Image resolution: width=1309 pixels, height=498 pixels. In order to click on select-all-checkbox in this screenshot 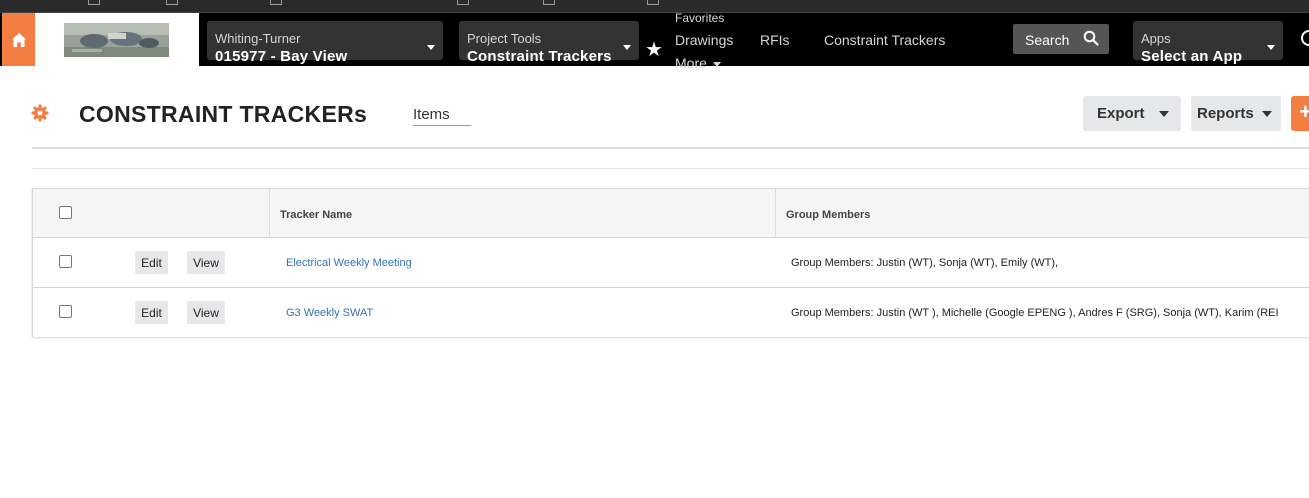, I will do `click(65, 212)`.